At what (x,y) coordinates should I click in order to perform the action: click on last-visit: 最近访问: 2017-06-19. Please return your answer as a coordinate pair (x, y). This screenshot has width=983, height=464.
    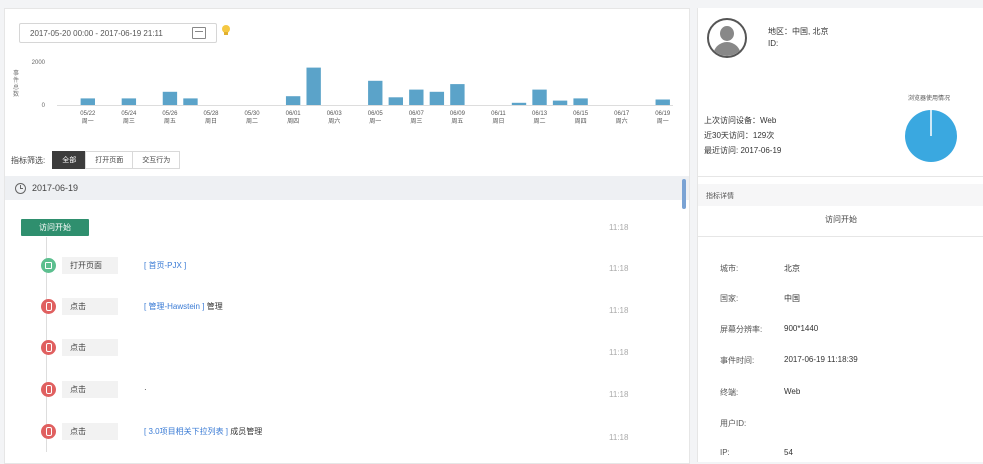
    Looking at the image, I should click on (743, 150).